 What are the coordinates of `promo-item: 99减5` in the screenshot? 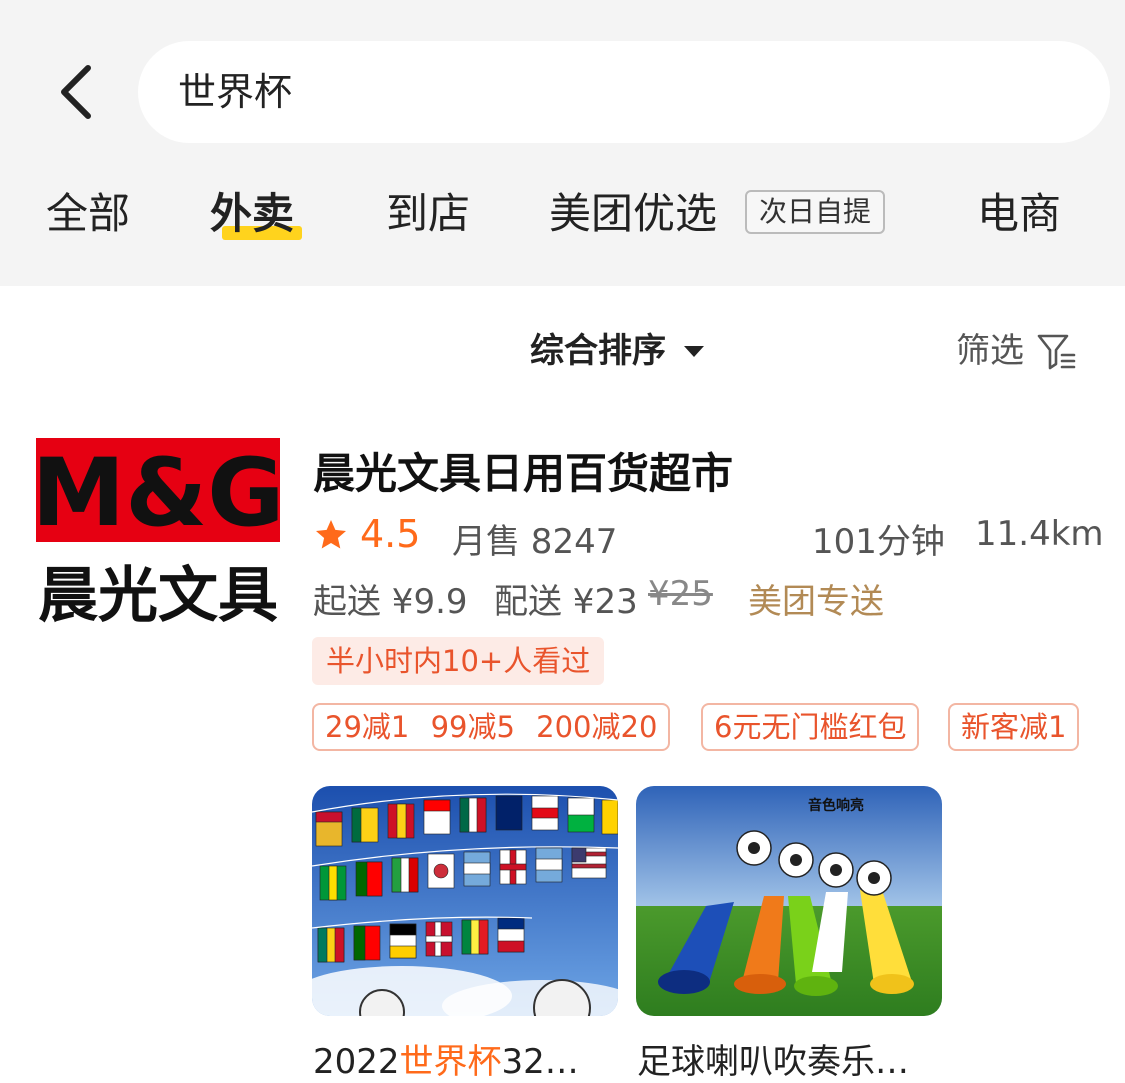 It's located at (472, 727).